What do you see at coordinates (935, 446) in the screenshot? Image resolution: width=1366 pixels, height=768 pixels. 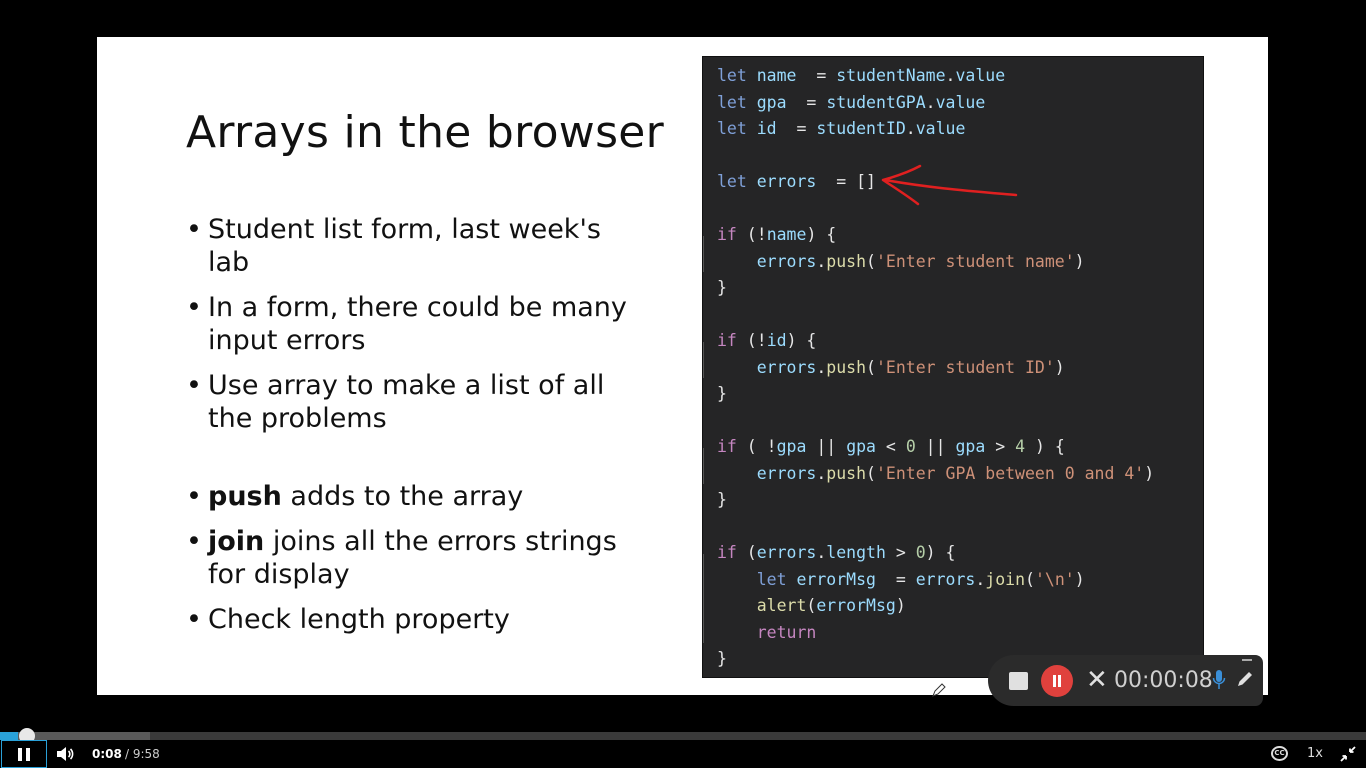 I see `code-token: ||` at bounding box center [935, 446].